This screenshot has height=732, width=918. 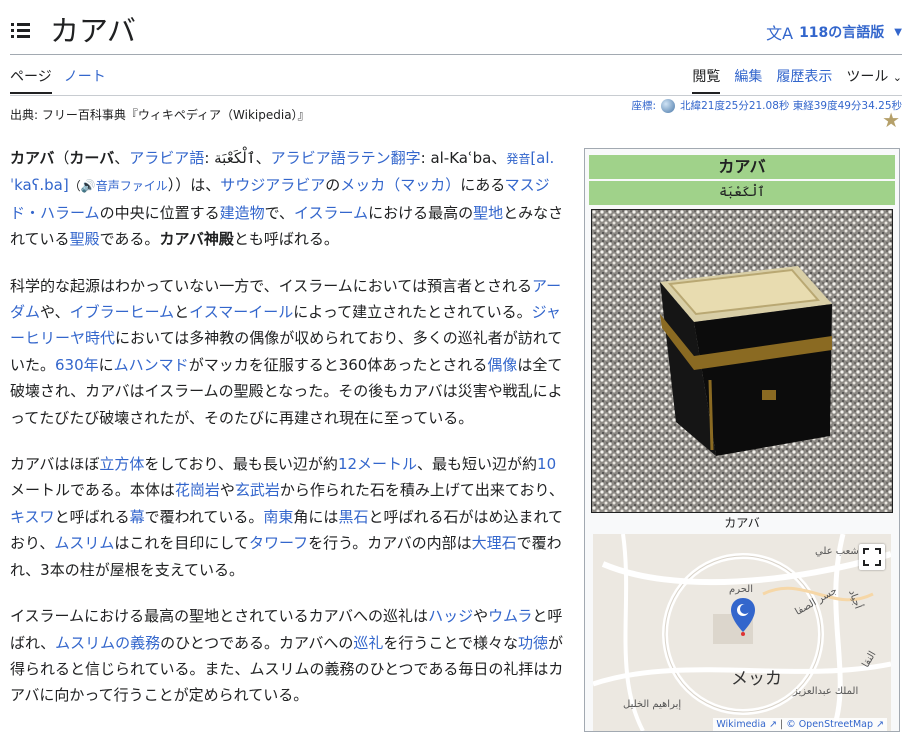 I want to click on tab-edit: 編集, so click(x=748, y=80).